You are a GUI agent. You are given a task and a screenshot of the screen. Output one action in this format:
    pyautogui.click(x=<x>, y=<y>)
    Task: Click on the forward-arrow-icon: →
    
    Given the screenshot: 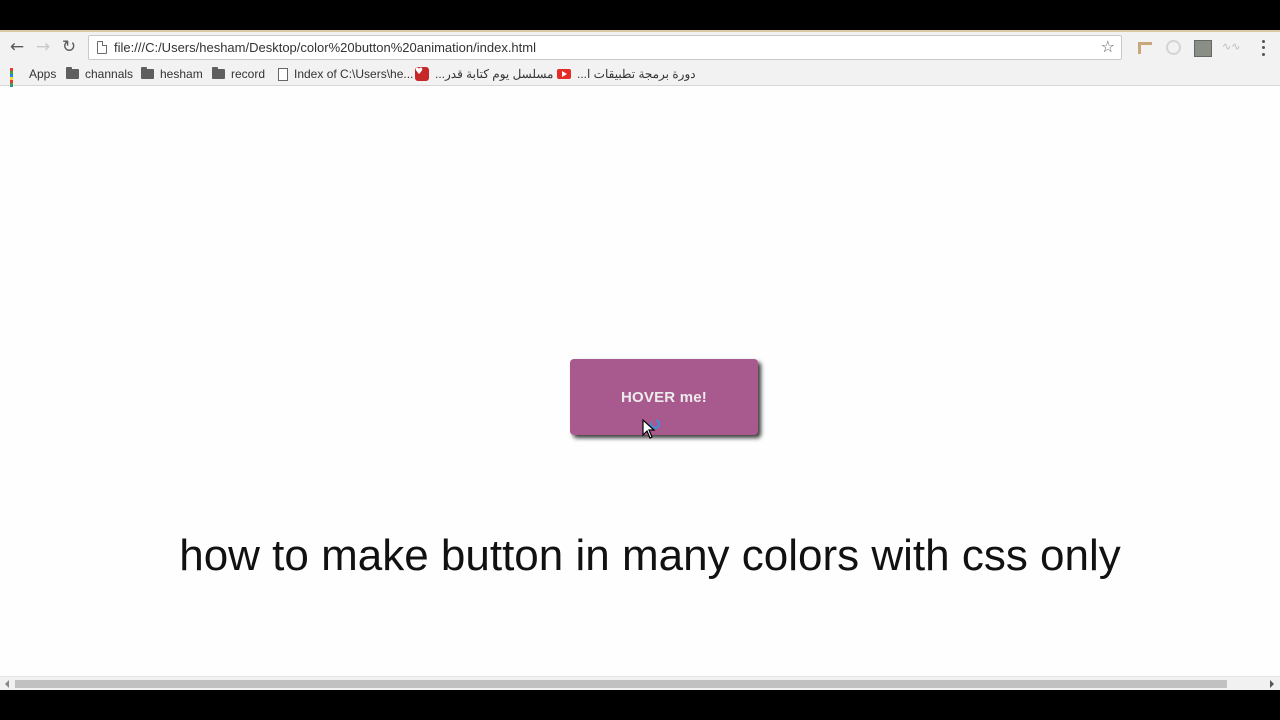 What is the action you would take?
    pyautogui.click(x=43, y=47)
    